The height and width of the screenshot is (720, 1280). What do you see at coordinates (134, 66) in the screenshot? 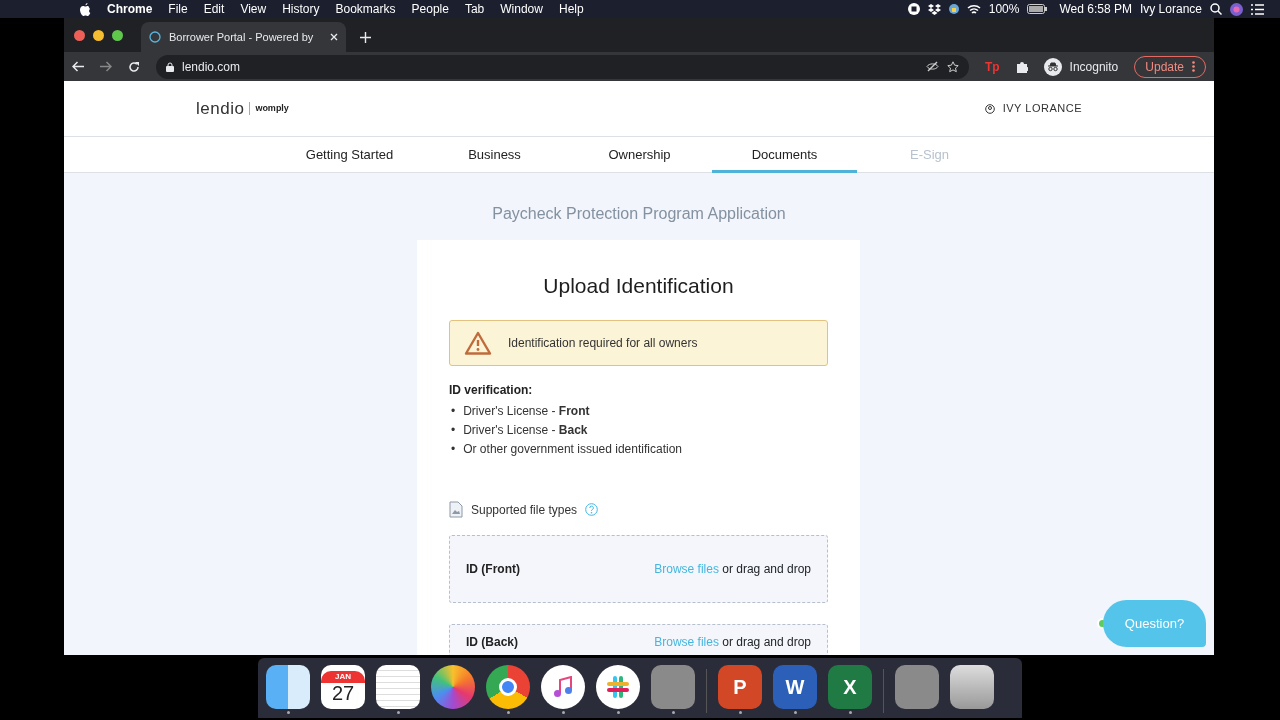
I see `reload-icon` at bounding box center [134, 66].